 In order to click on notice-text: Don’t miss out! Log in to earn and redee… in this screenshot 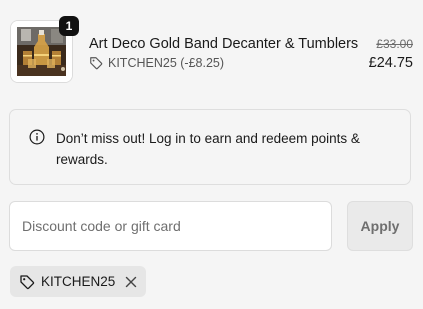, I will do `click(208, 149)`.